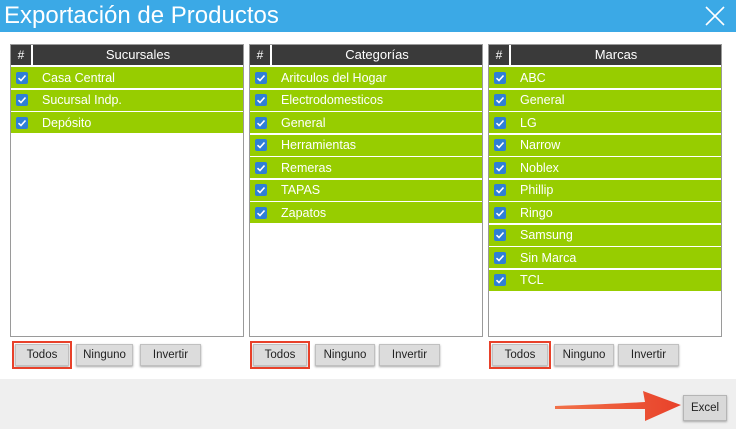 This screenshot has height=429, width=736. I want to click on categoria-label: Aritculos del Hogar, so click(334, 77).